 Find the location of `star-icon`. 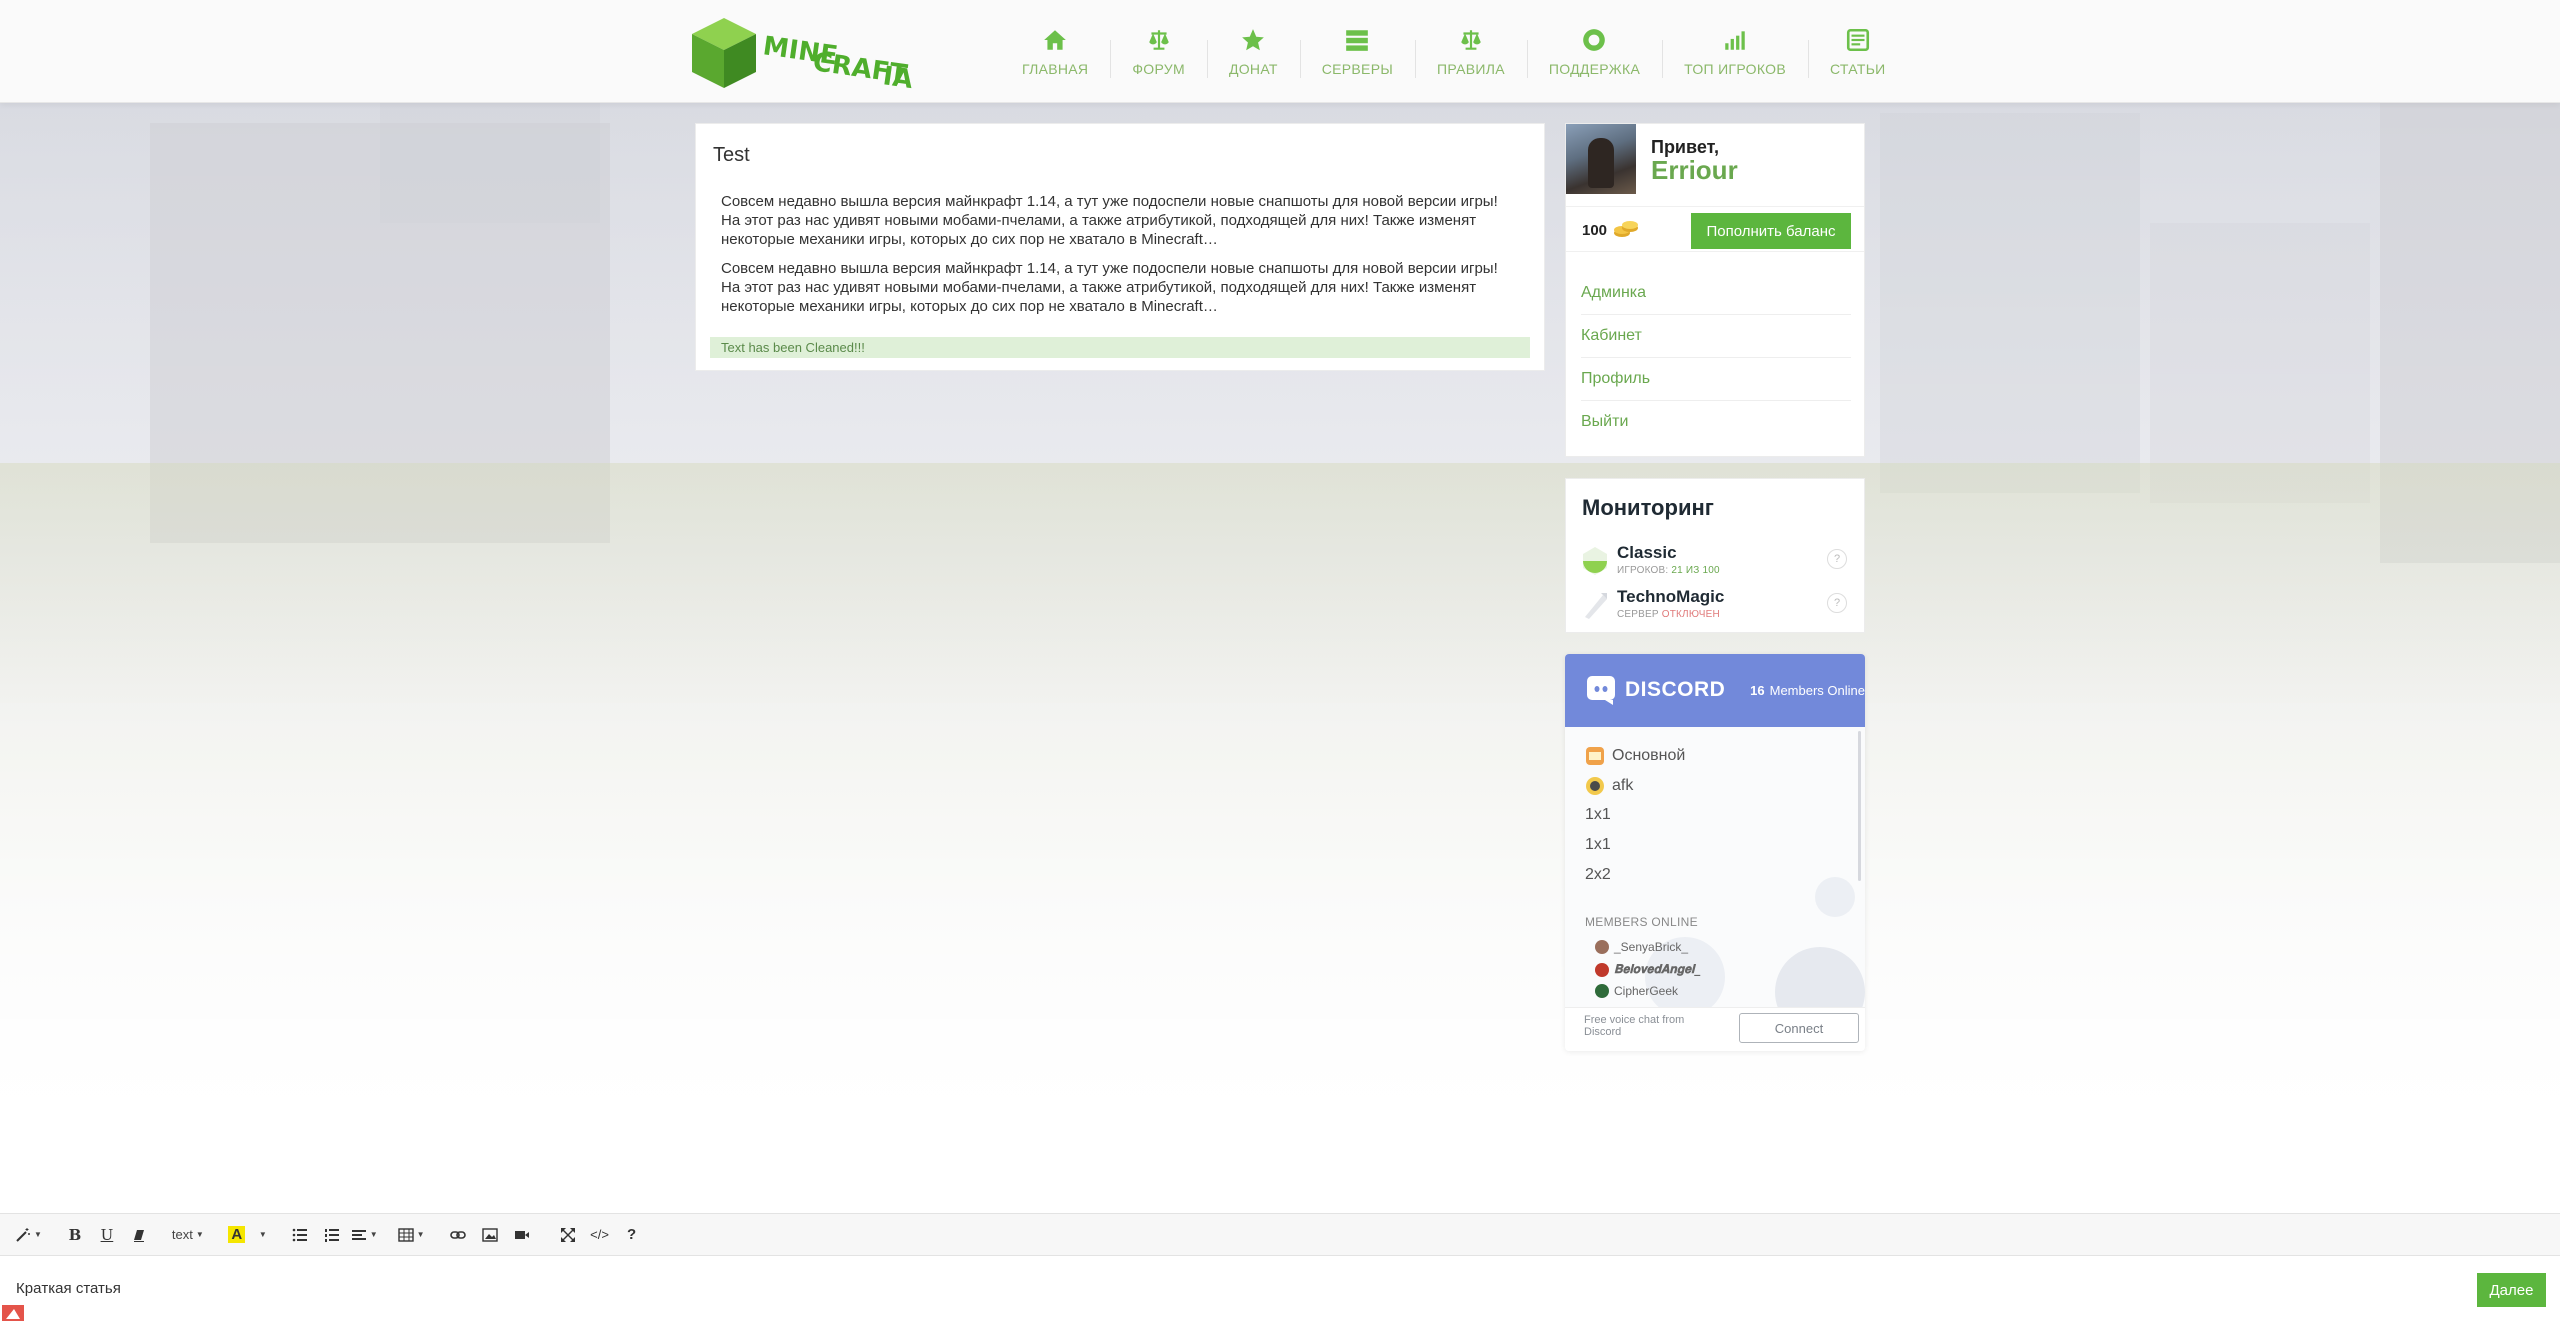

star-icon is located at coordinates (1253, 39).